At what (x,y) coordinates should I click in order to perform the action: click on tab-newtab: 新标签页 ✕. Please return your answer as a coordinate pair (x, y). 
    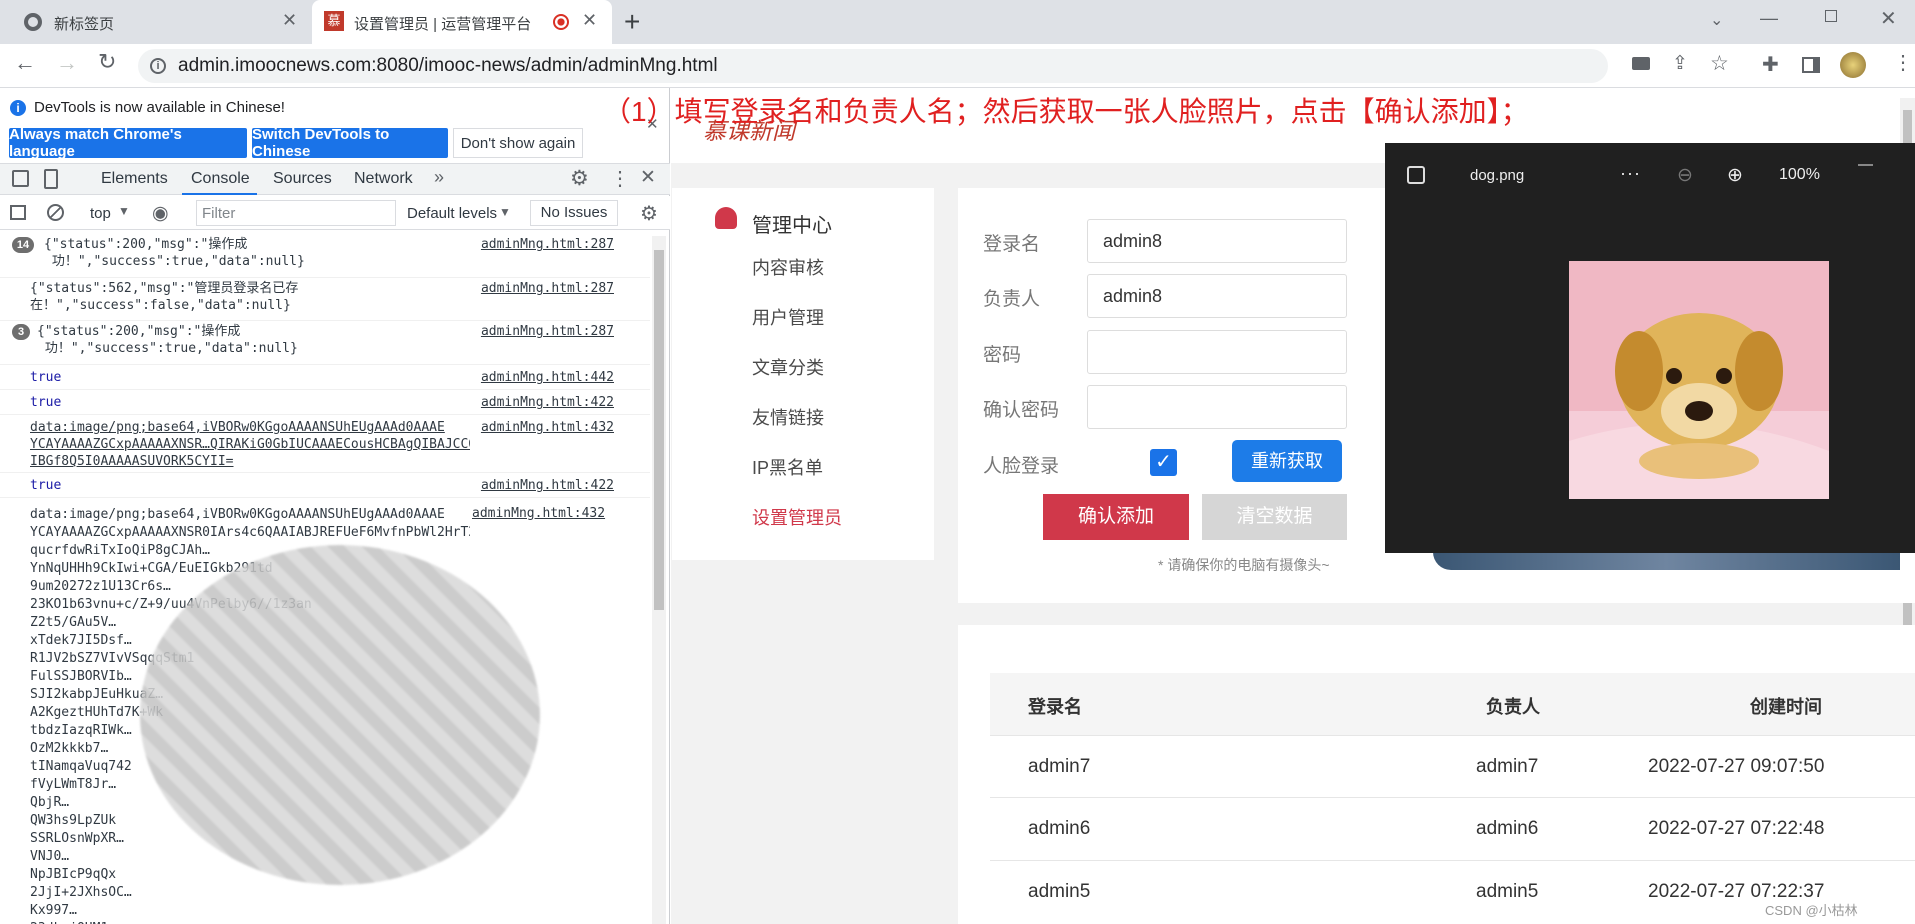
    Looking at the image, I should click on (156, 22).